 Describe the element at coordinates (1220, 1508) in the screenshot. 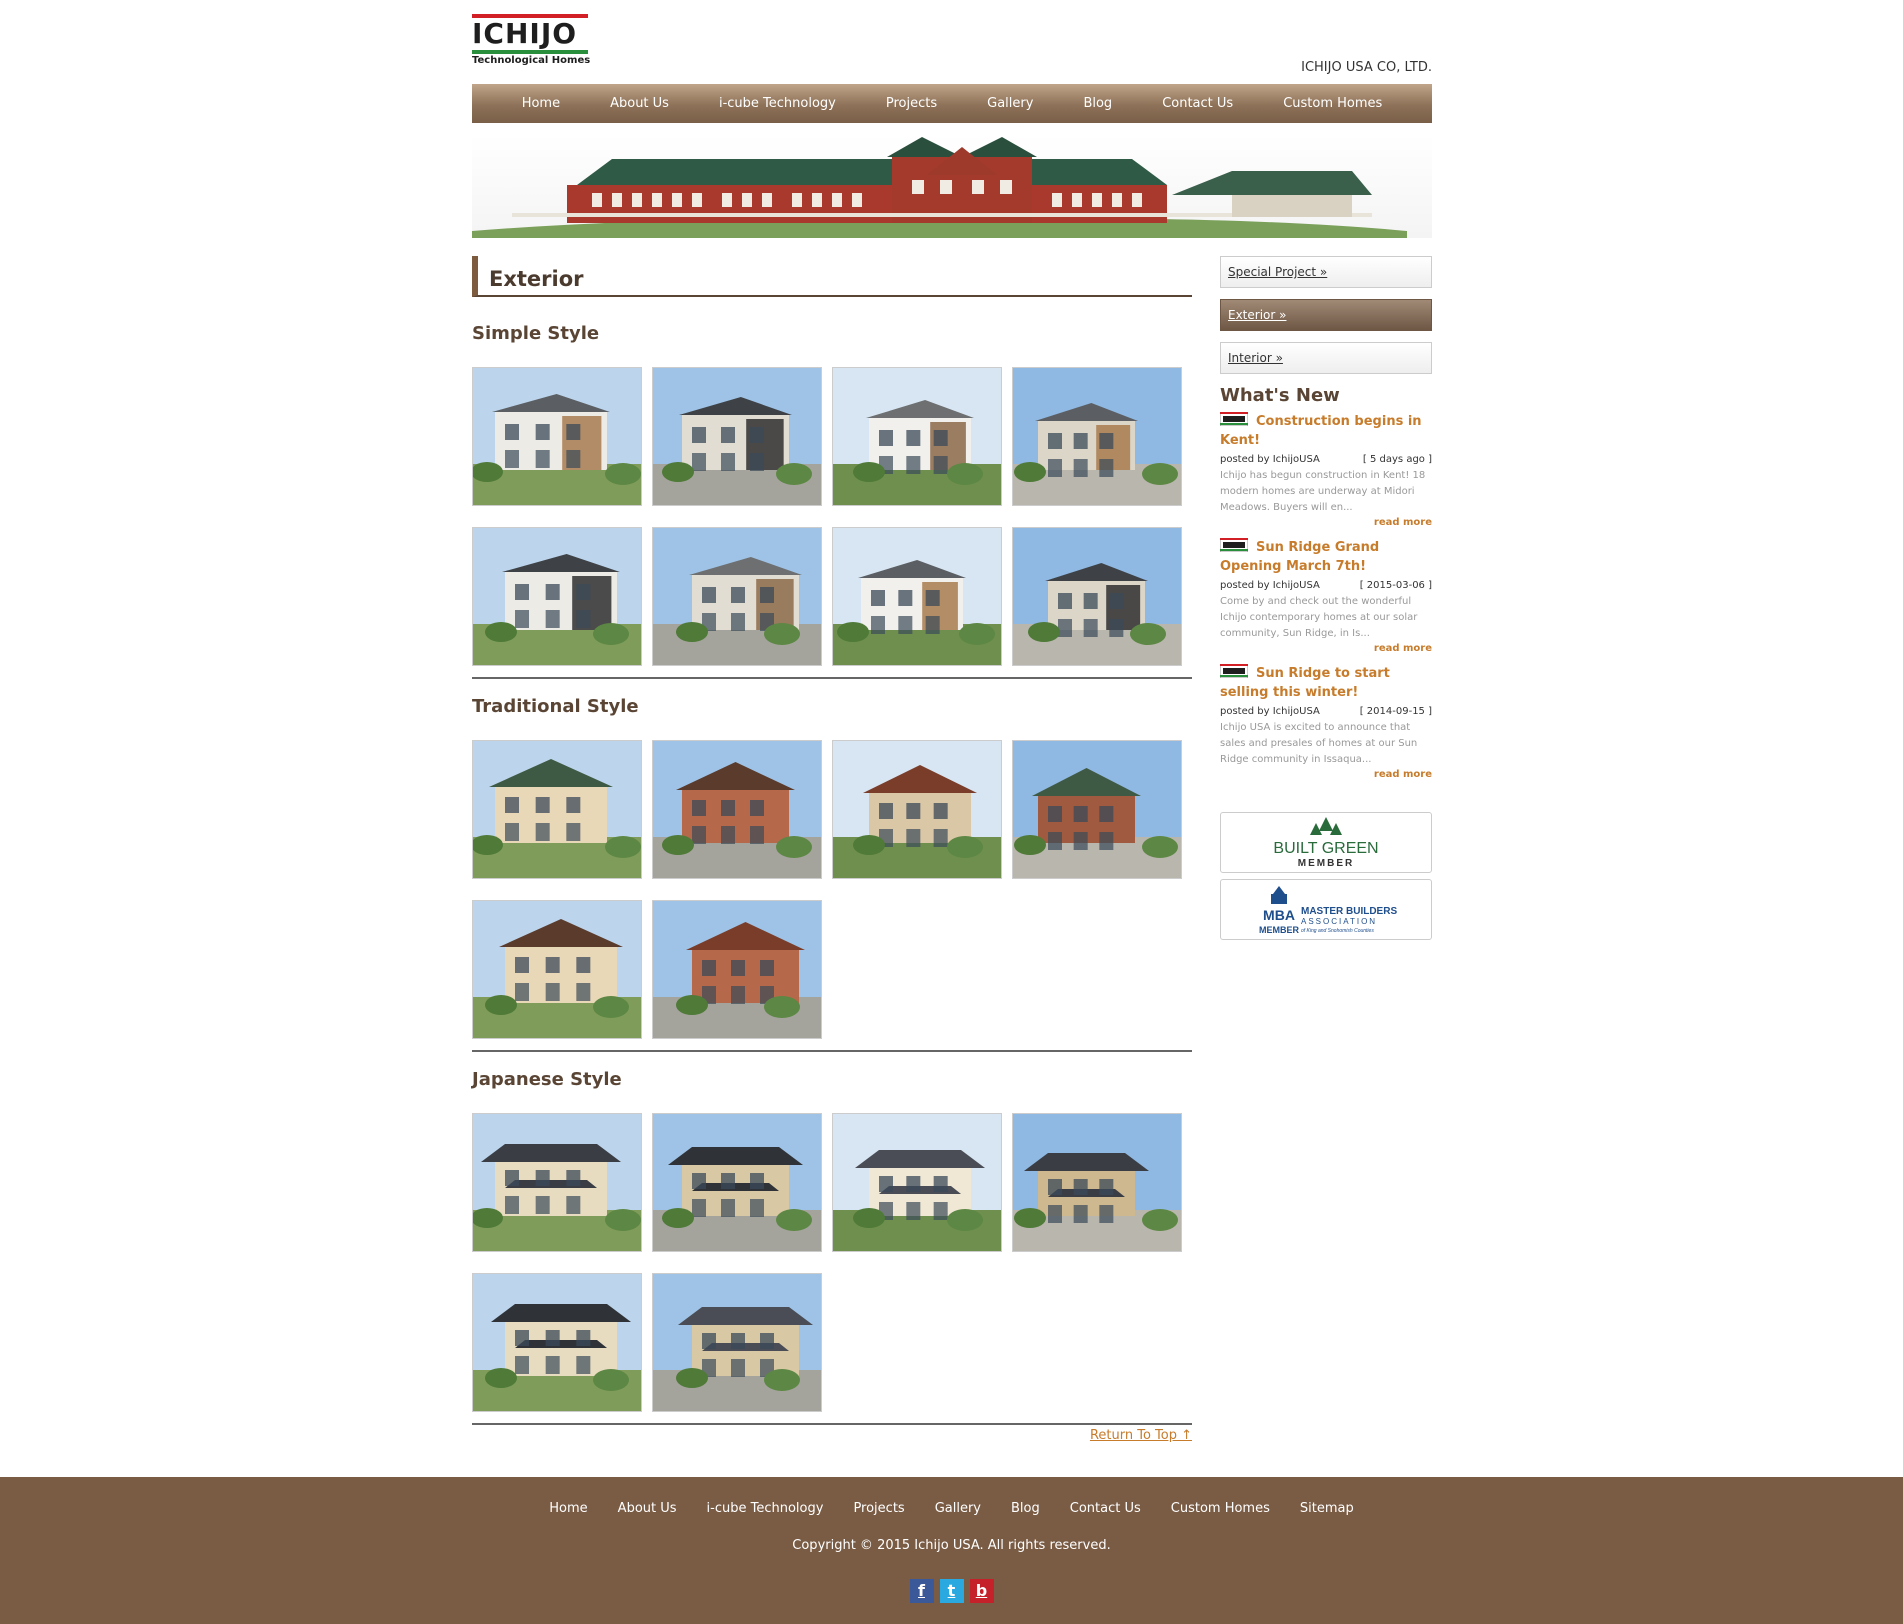

I see `footer-link-custom-homes: Custom Homes` at that location.